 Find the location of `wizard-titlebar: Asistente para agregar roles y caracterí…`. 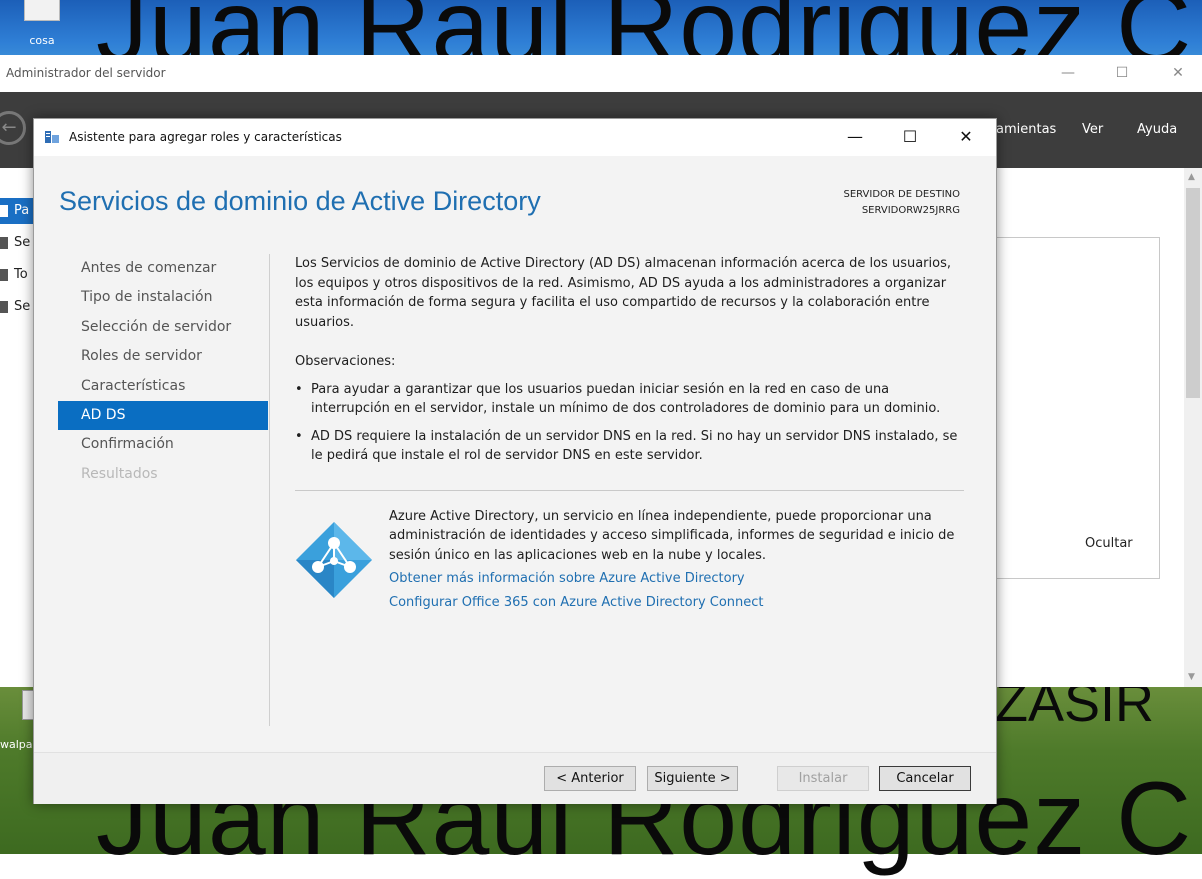

wizard-titlebar: Asistente para agregar roles y caracterí… is located at coordinates (515, 137).